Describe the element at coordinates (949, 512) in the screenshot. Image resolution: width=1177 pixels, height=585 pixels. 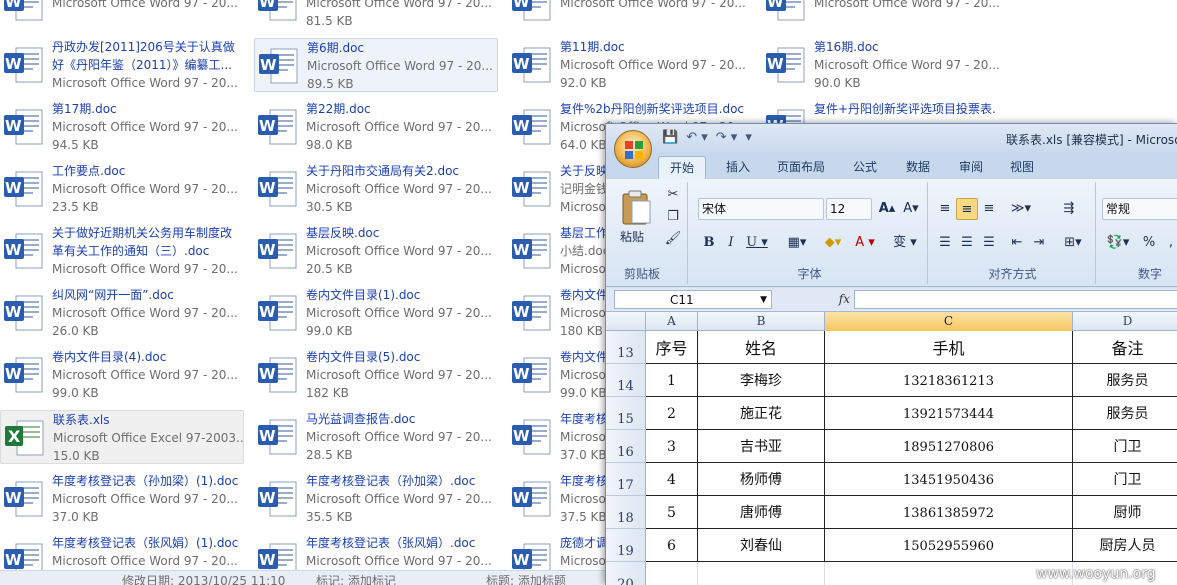
I see `cell: 13861385972` at that location.